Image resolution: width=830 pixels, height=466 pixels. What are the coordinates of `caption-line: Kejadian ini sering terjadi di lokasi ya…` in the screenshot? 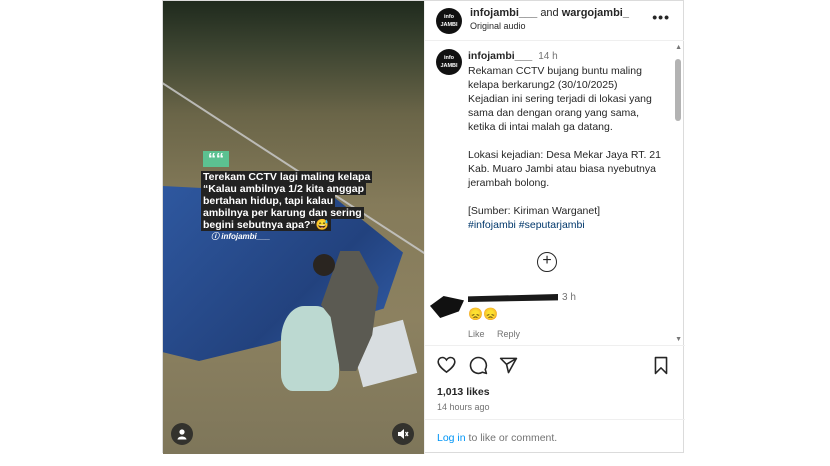 It's located at (560, 113).